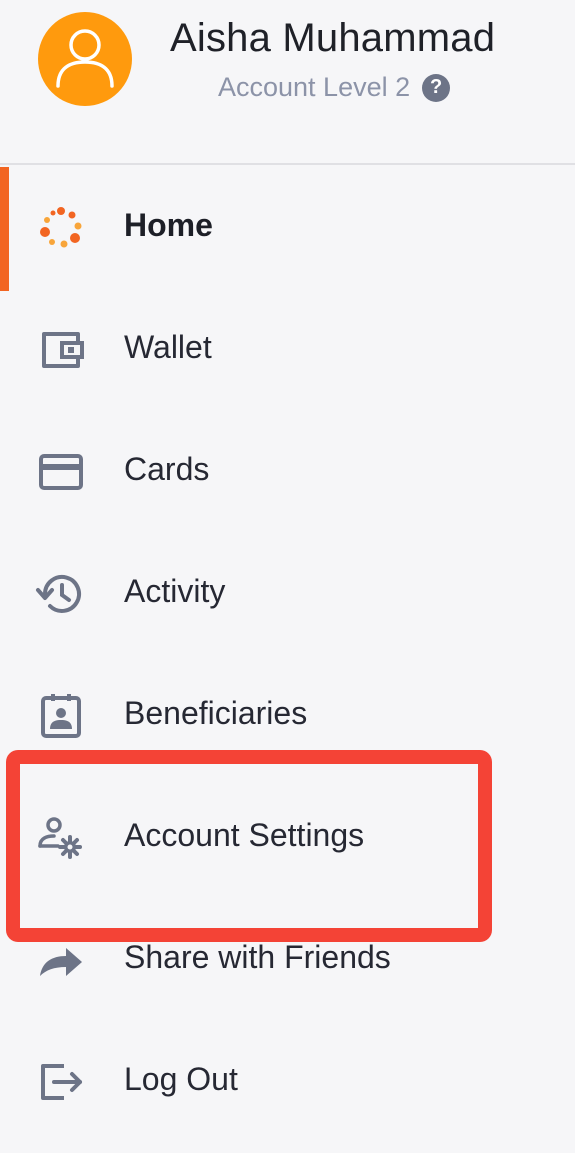  Describe the element at coordinates (287, 228) in the screenshot. I see `menu-item-home: Home` at that location.